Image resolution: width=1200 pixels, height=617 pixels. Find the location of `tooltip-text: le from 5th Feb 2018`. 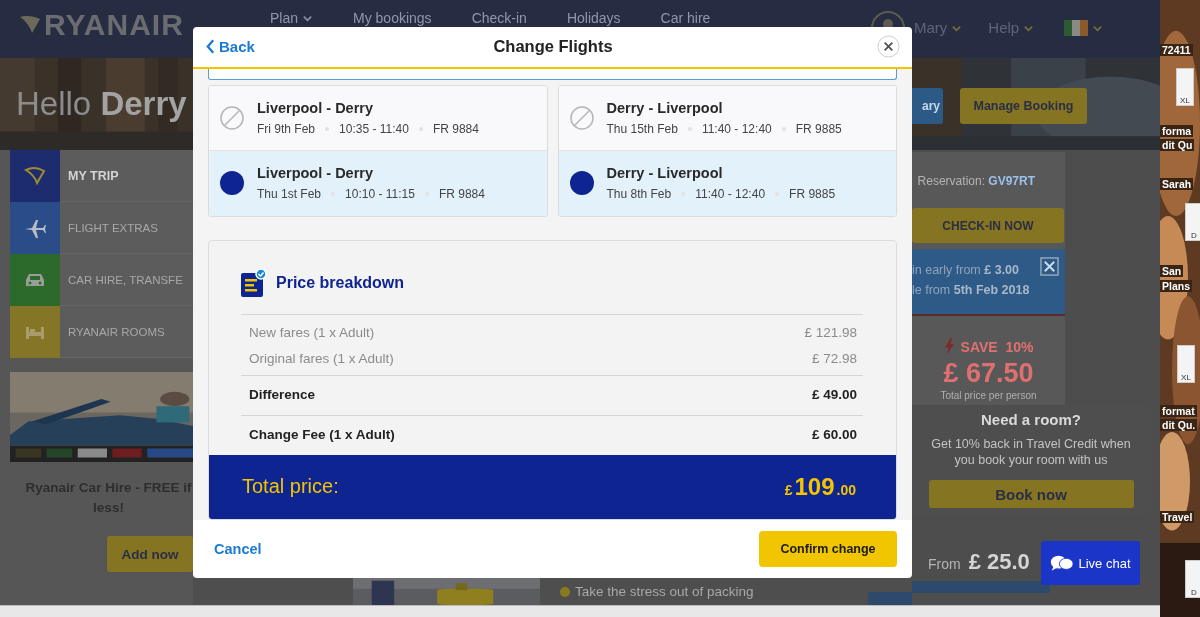

tooltip-text: le from 5th Feb 2018 is located at coordinates (971, 290).